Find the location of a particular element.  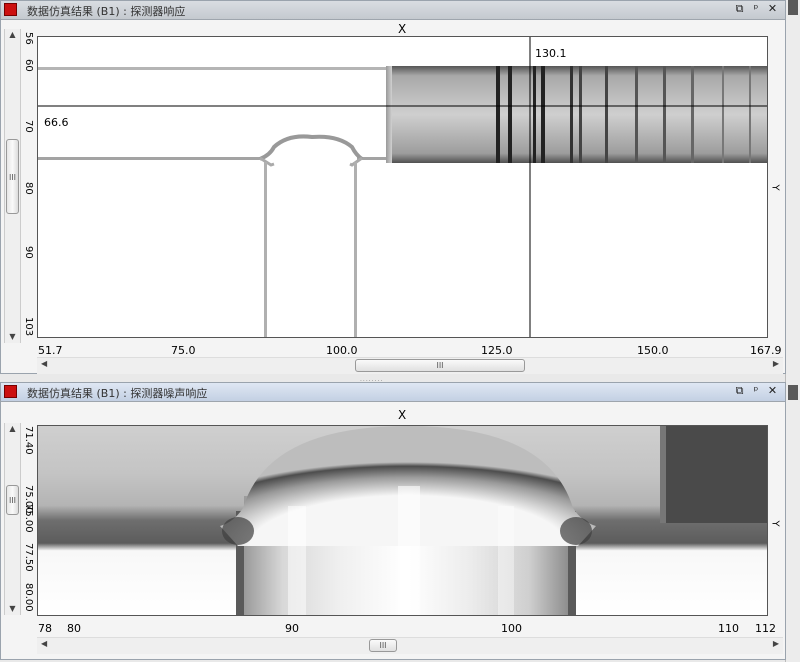

window-titlebar: 数据仿真结果 (B1) : 探测器响应 ⧉ ᵖ ✕ is located at coordinates (393, 10).